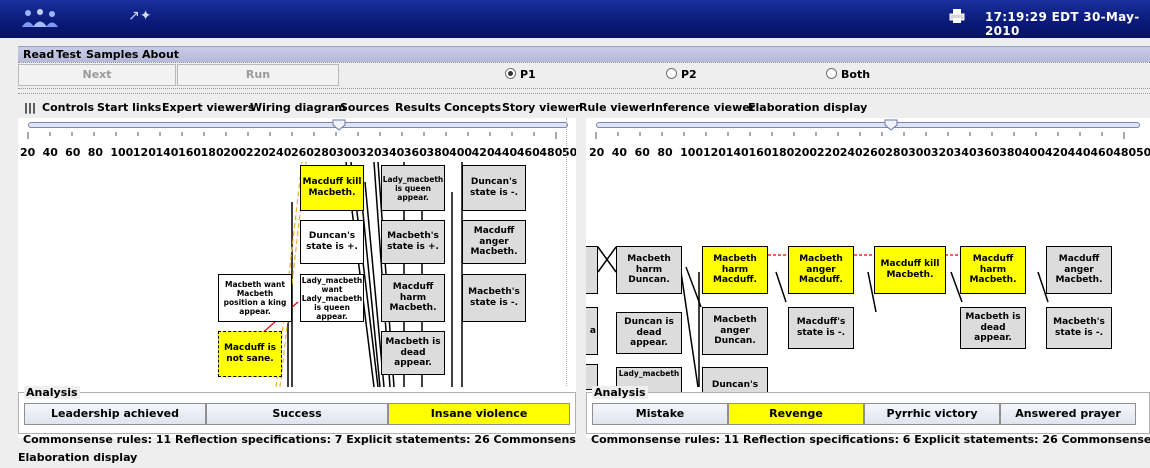  I want to click on panel-splitter, so click(581, 278).